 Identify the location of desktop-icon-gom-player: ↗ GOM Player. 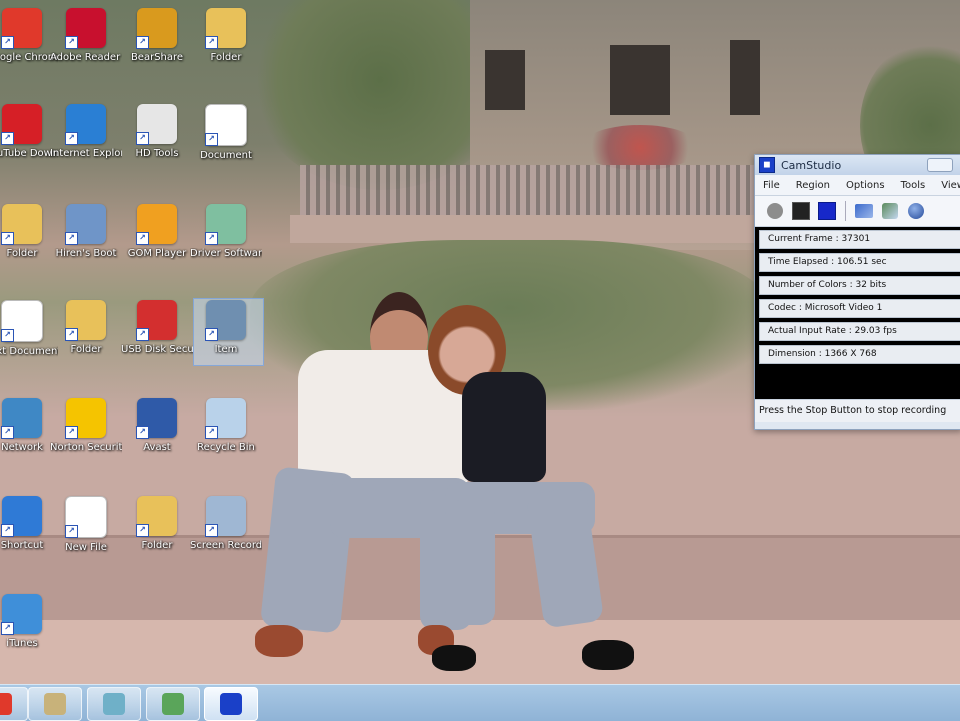
(157, 232).